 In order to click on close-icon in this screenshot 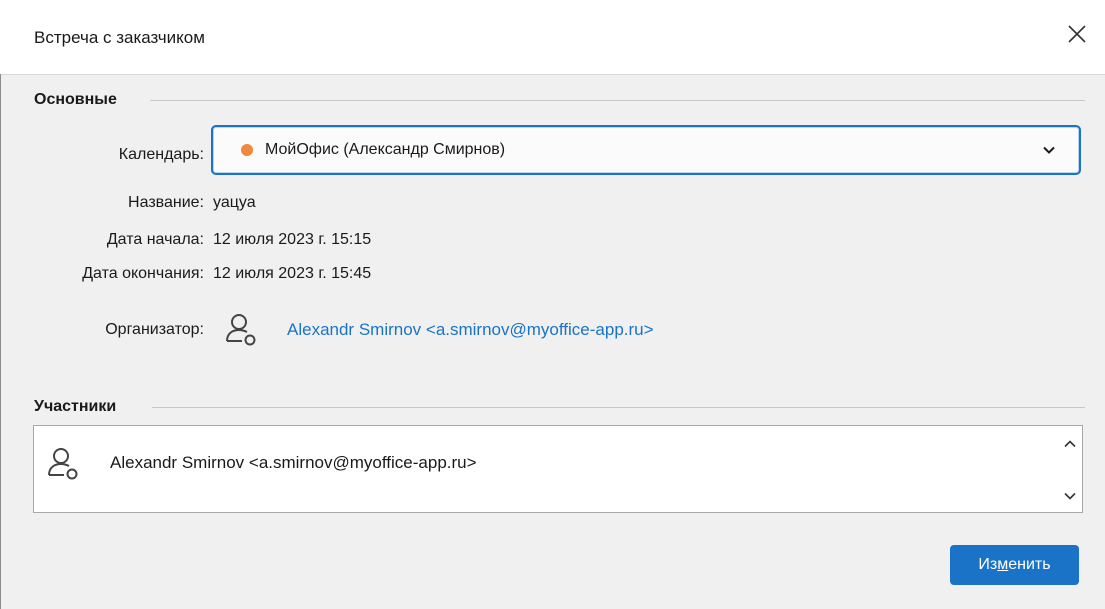, I will do `click(1077, 34)`.